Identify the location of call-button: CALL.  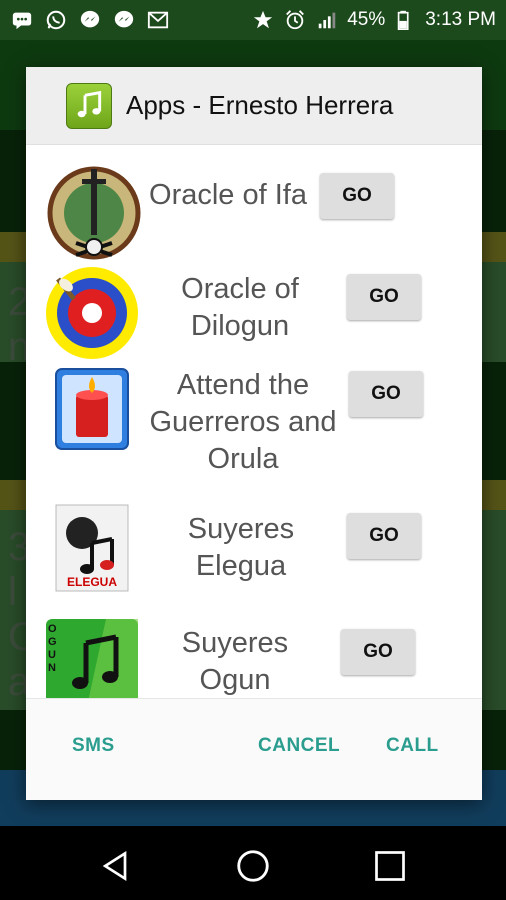
(412, 746).